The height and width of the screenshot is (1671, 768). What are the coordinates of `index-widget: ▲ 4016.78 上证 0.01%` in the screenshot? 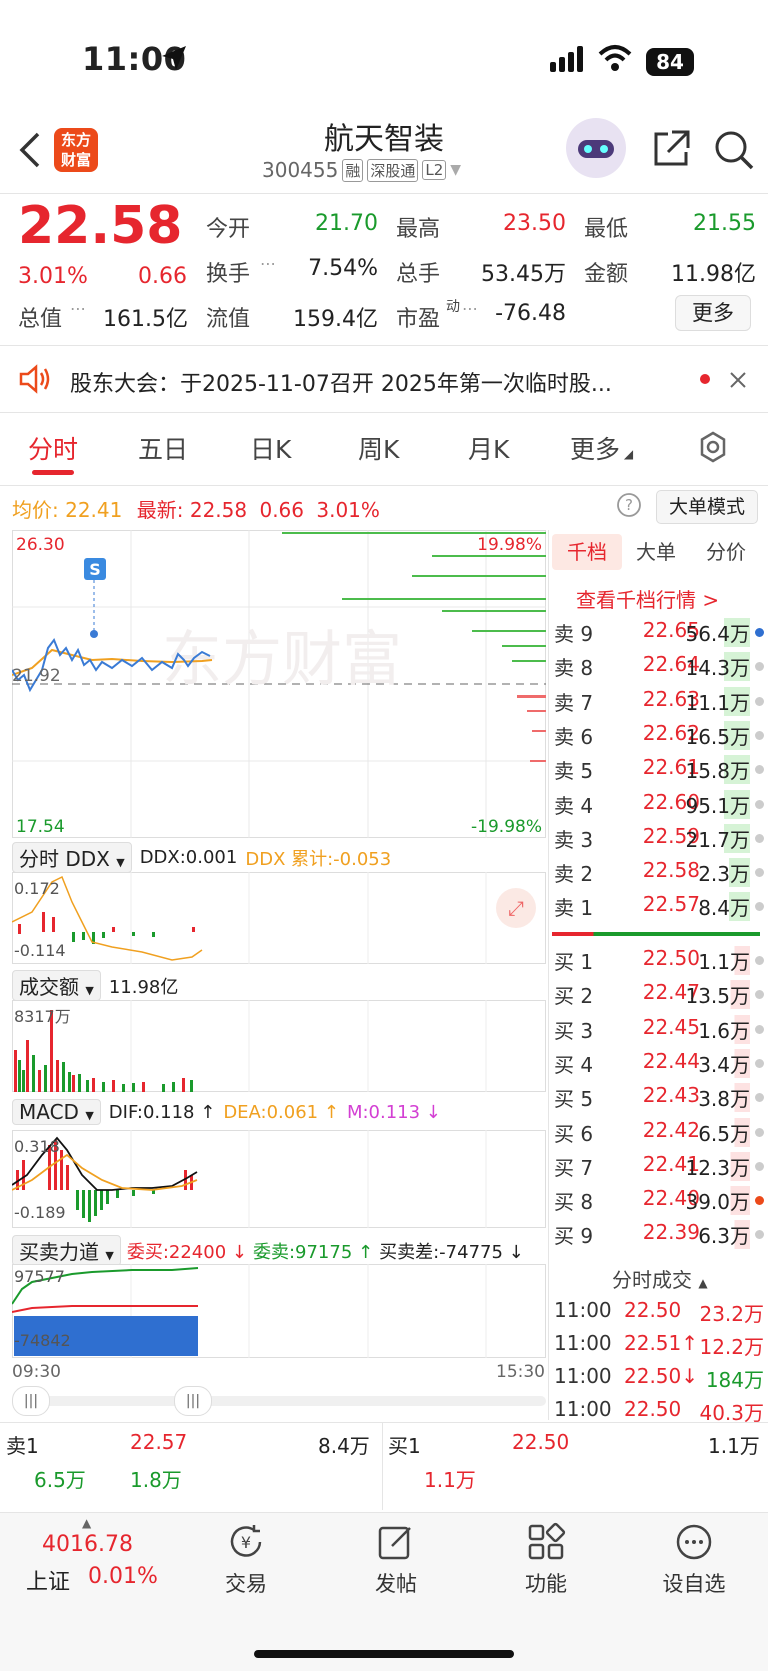 It's located at (97, 1556).